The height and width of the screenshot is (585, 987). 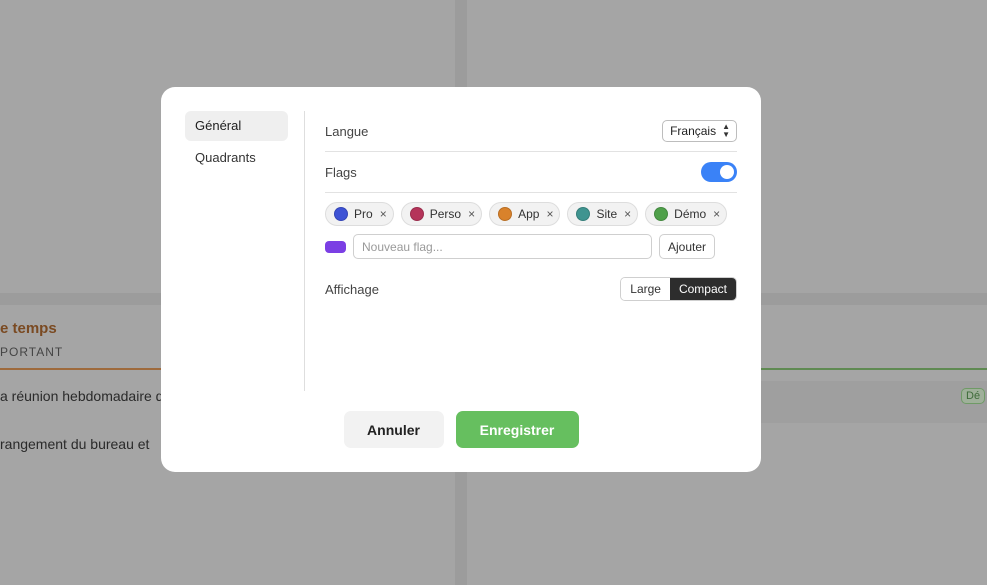 What do you see at coordinates (607, 214) in the screenshot?
I see `flag-chip-label: Site` at bounding box center [607, 214].